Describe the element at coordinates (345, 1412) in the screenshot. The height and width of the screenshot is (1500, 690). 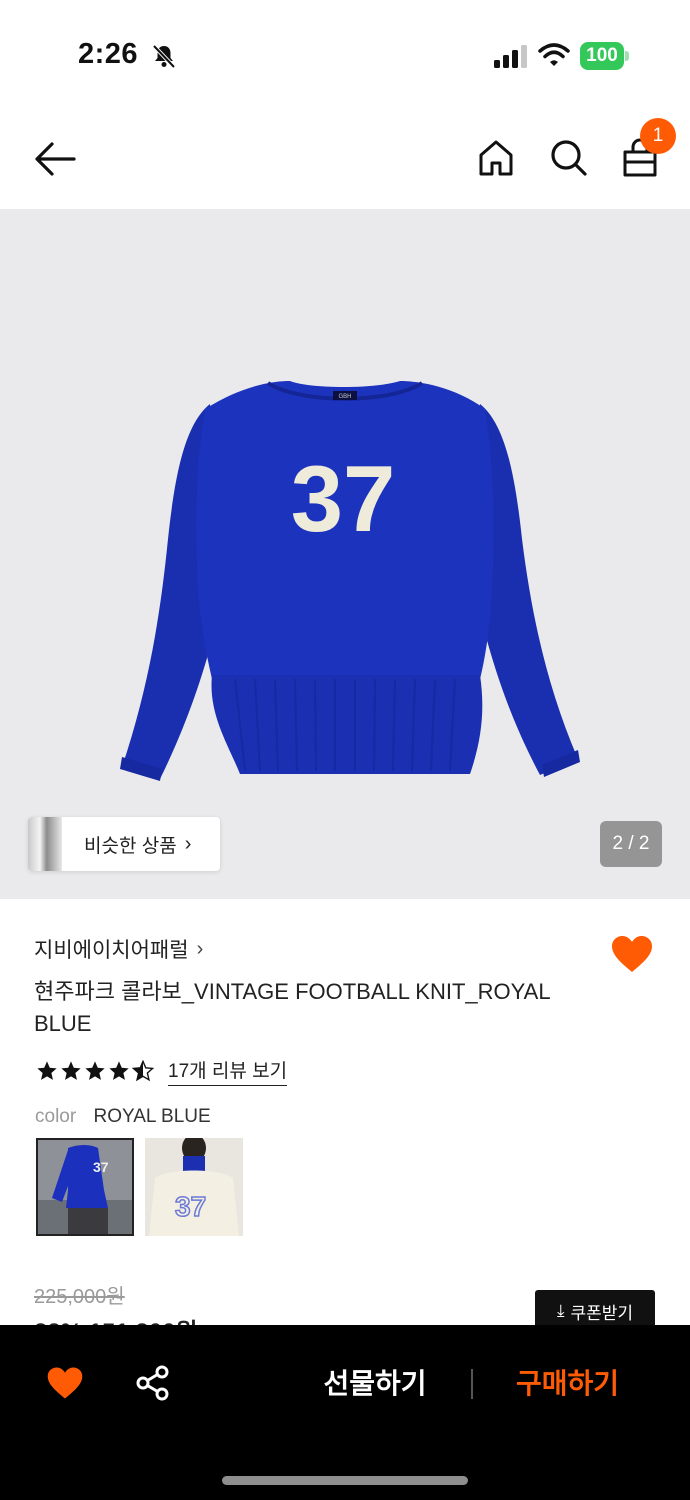
I see `bottom-action-bar: 선물하기 구매하기` at that location.